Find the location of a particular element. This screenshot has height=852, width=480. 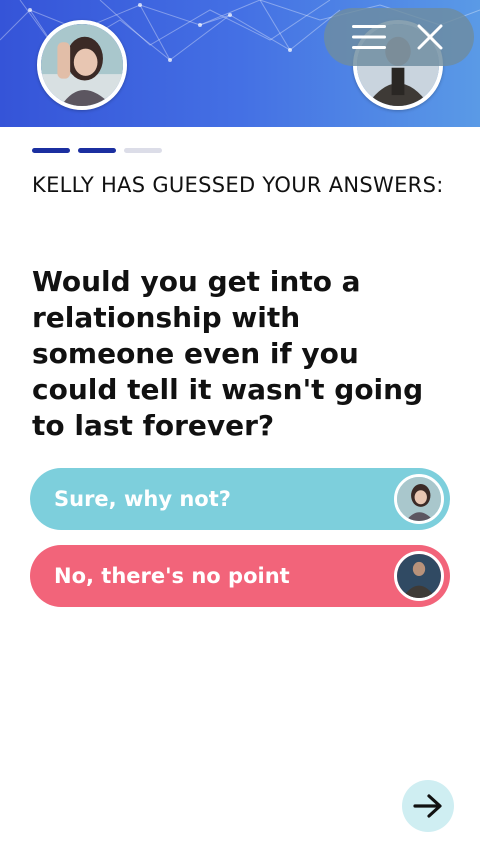

hamburger-menu-icon is located at coordinates (369, 37).